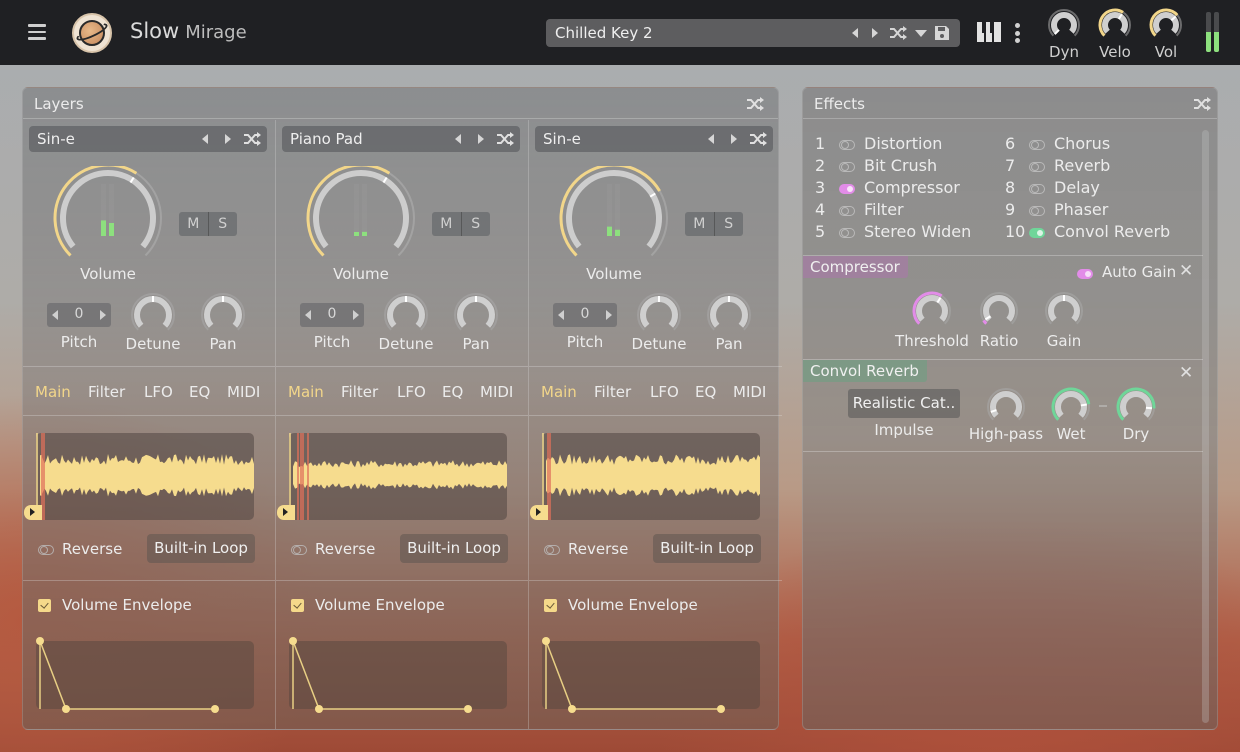 This screenshot has width=1240, height=752. I want to click on preset-shuffle-icon, so click(898, 33).